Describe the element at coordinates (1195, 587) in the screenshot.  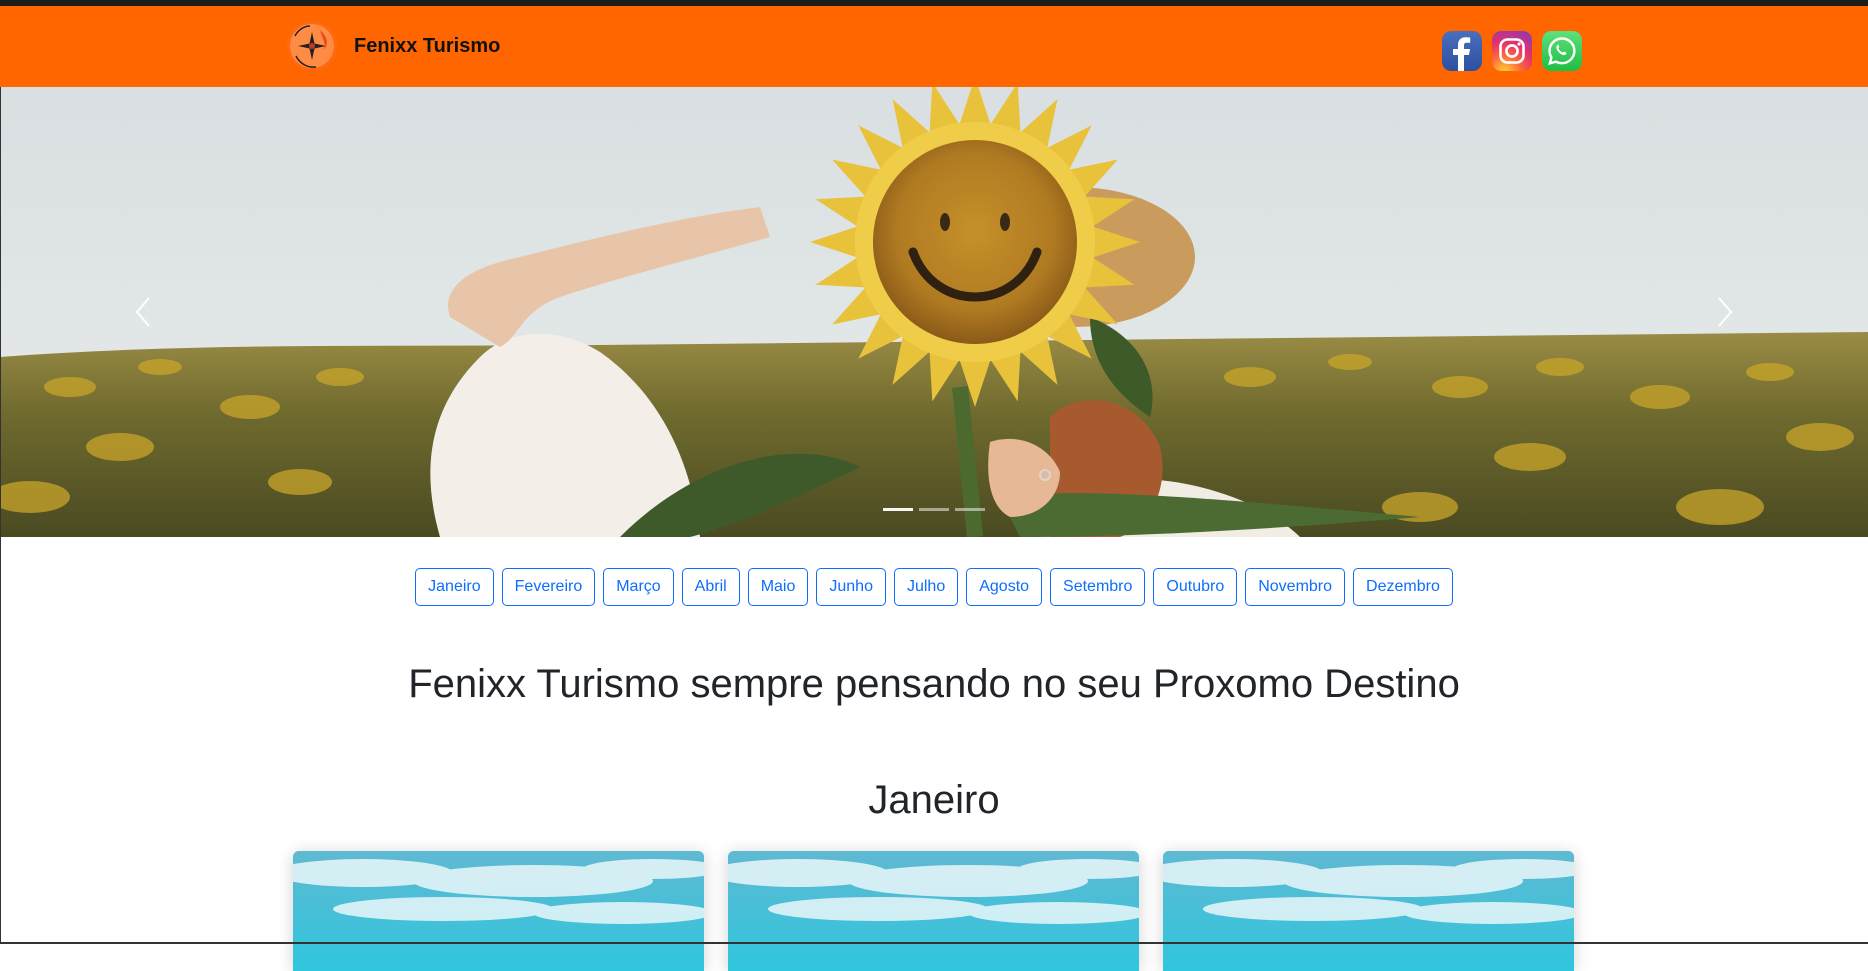
I see `month-button-outubro: Outubro` at that location.